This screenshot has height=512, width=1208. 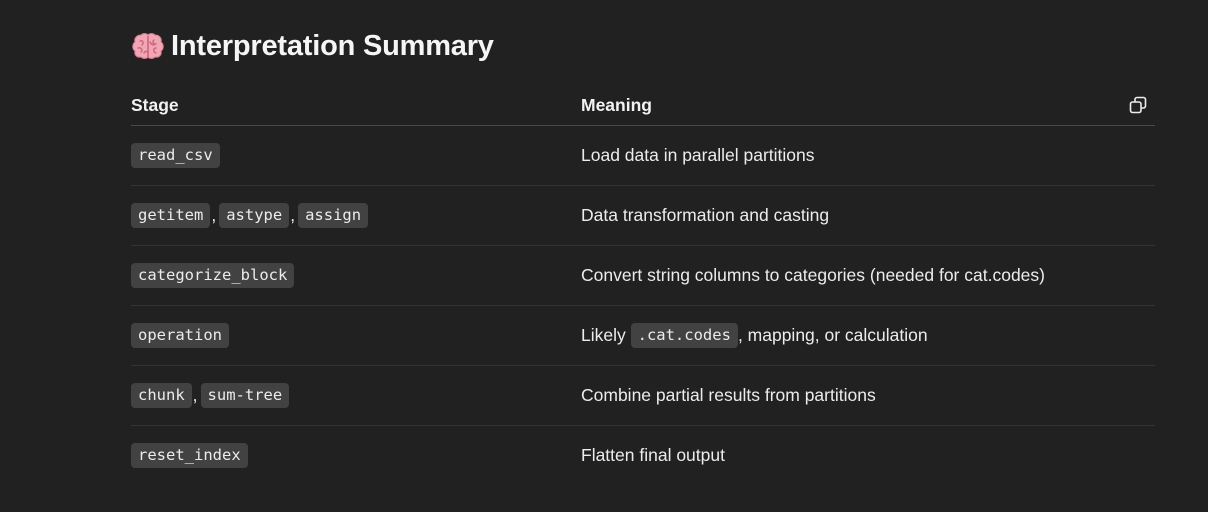 I want to click on meaning-text: Load data in parallel partitions, so click(x=698, y=155).